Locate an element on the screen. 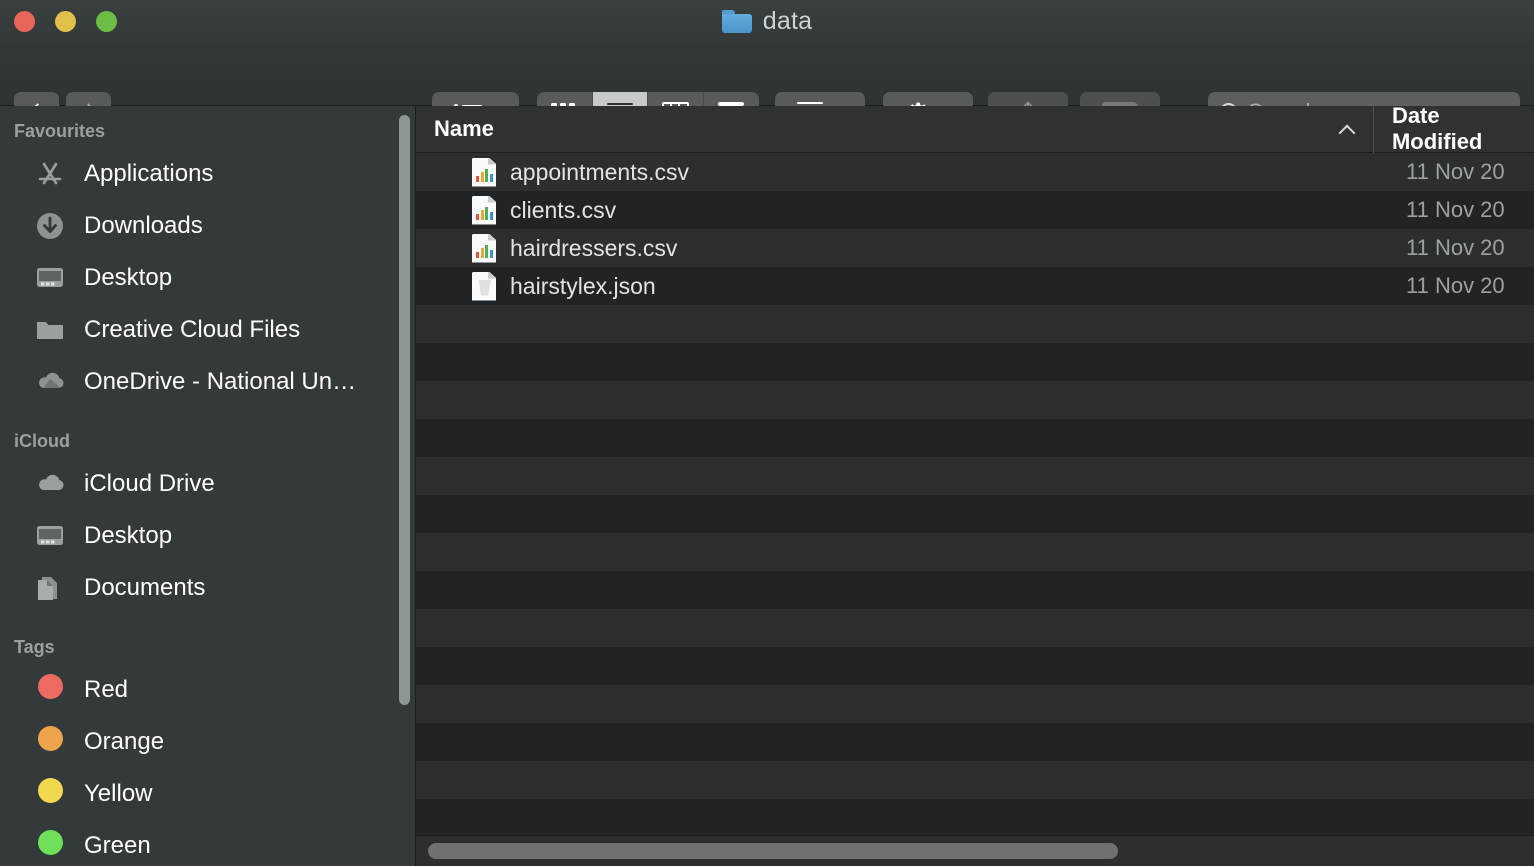  sidebar-item-icloud-drive: iCloud Drive is located at coordinates (208, 484).